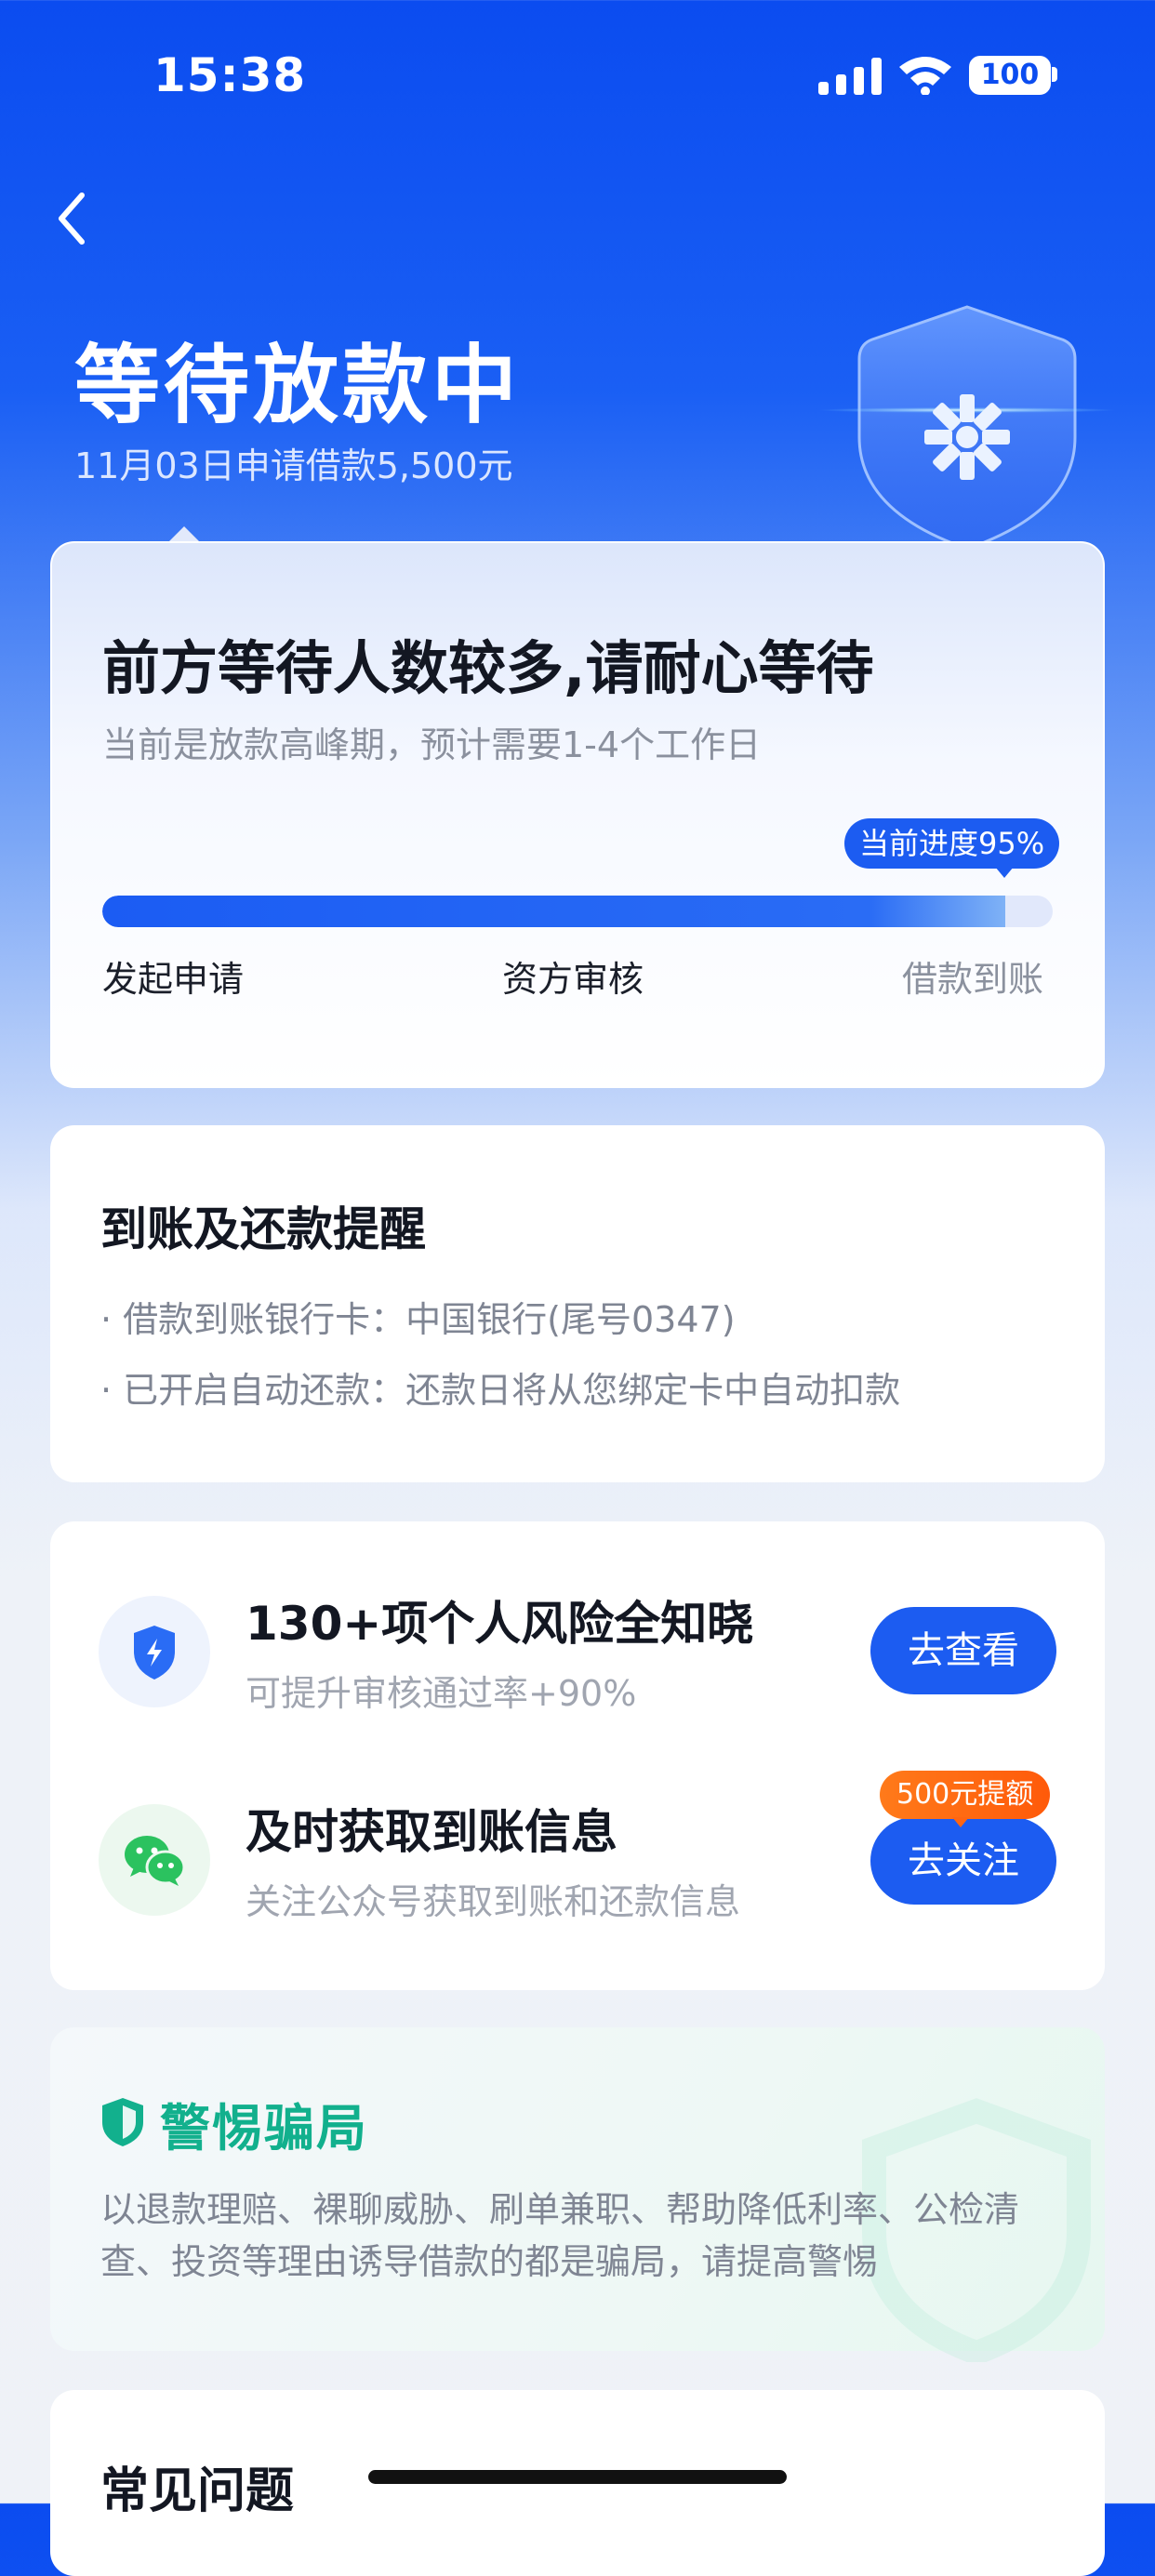 The width and height of the screenshot is (1155, 2576). Describe the element at coordinates (925, 76) in the screenshot. I see `wifi-icon` at that location.